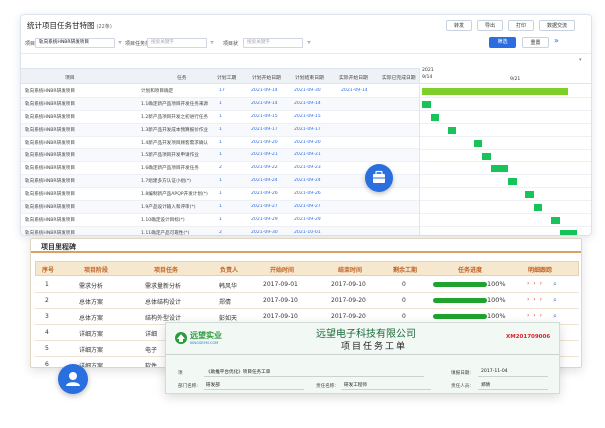  I want to click on col-remain: 剩余工期, so click(405, 270).